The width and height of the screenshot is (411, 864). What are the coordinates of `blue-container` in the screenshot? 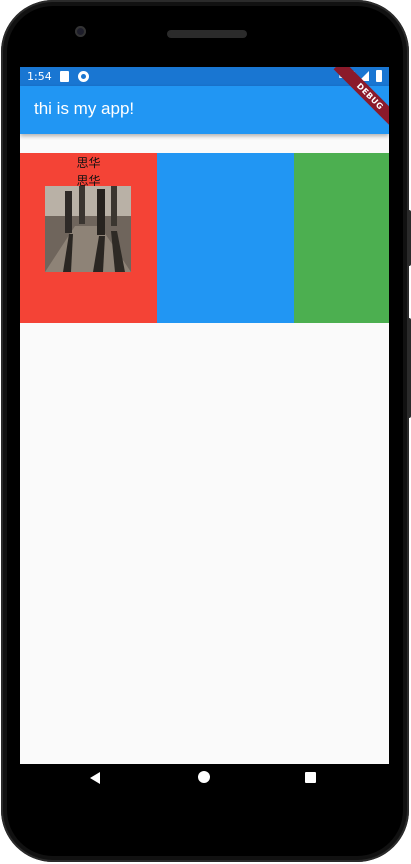 It's located at (225, 238).